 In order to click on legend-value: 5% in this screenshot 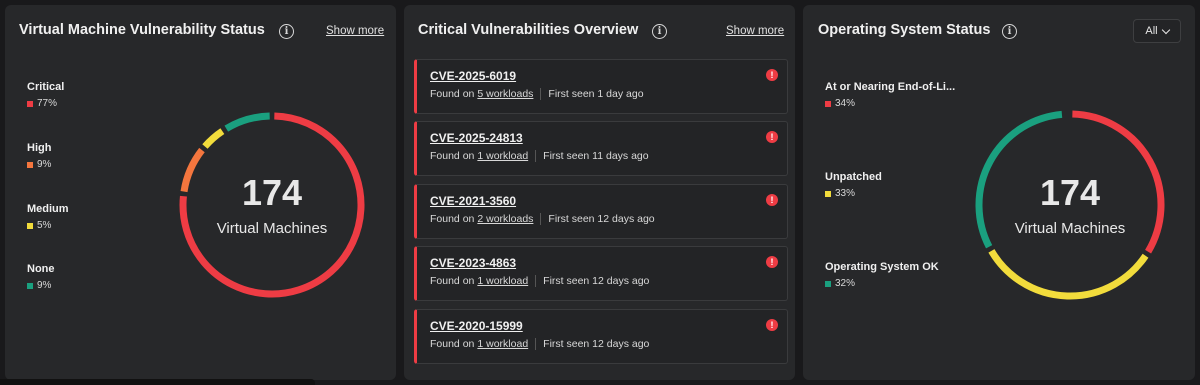, I will do `click(44, 225)`.